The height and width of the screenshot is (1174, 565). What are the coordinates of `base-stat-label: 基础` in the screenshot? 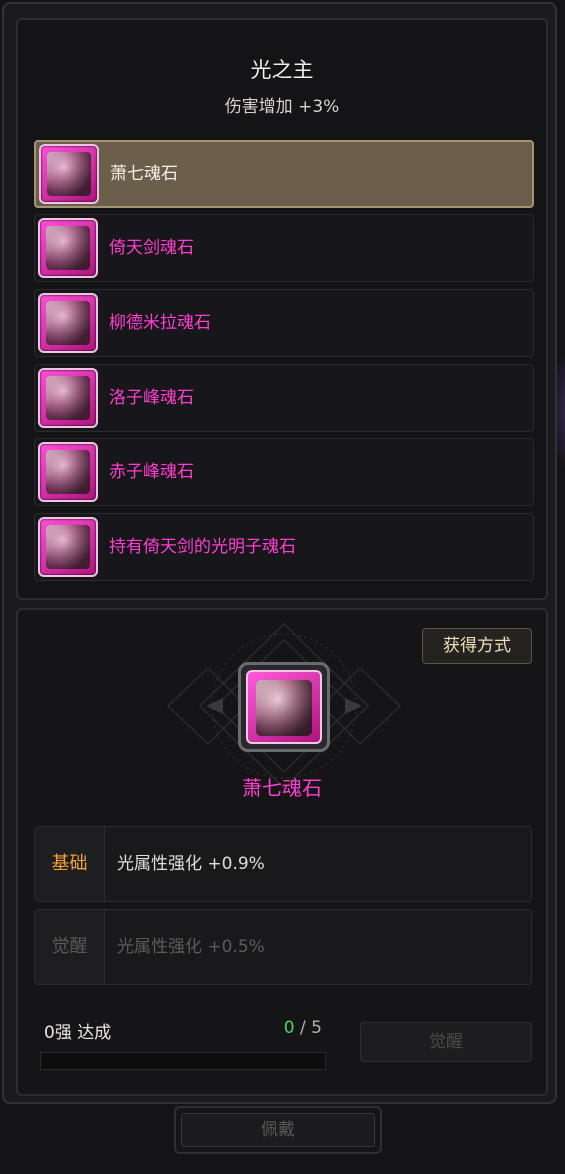 It's located at (70, 864).